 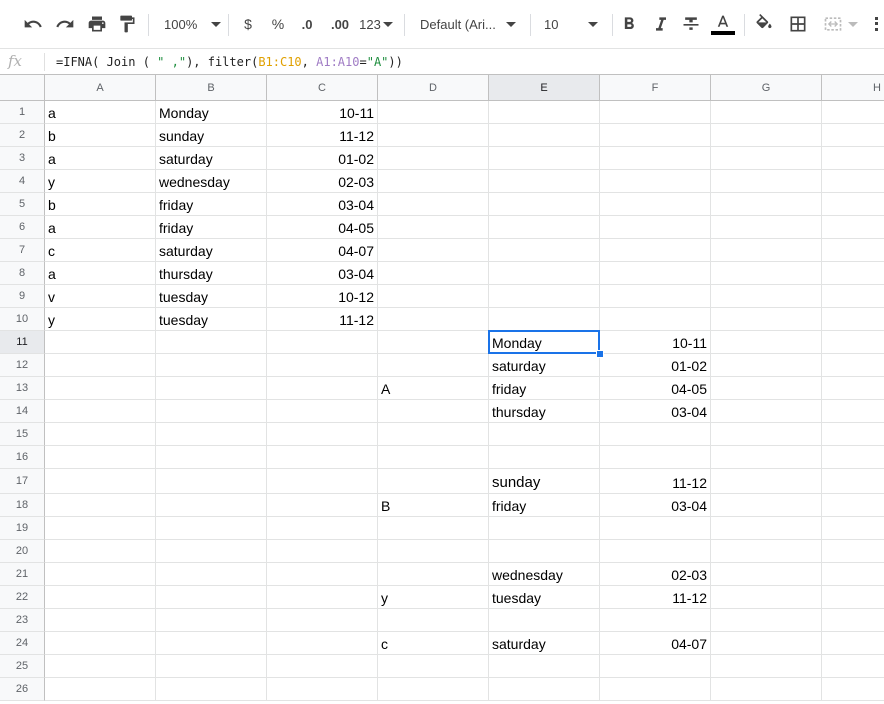 I want to click on cell-b2: sunday, so click(x=211, y=135).